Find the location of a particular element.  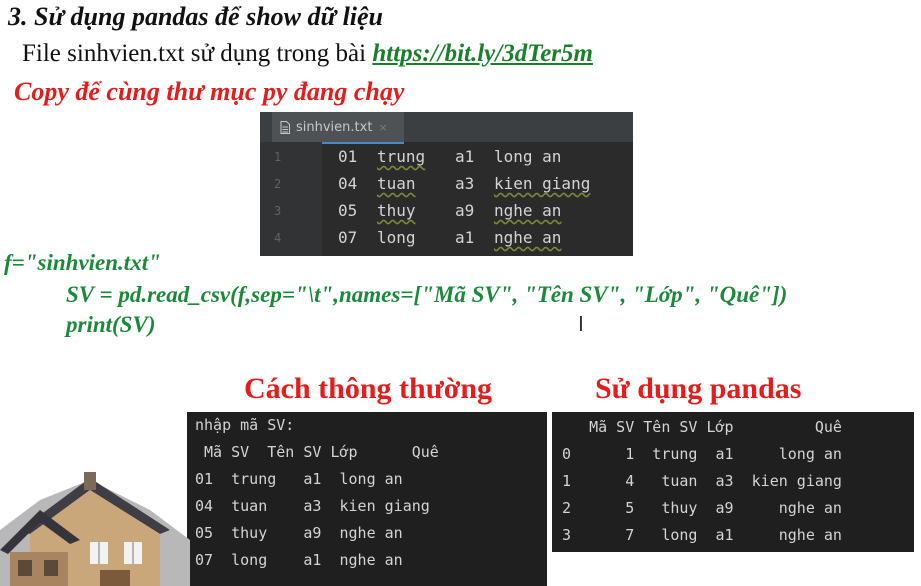

file-line-text: File sinhvien.txt sử dụng trong bài is located at coordinates (197, 53).